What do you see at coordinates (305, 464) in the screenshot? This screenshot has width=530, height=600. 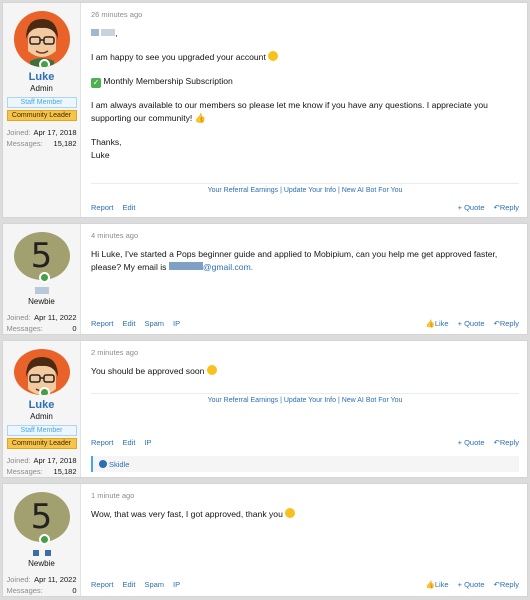 I see `reactions-bar: Skidle` at bounding box center [305, 464].